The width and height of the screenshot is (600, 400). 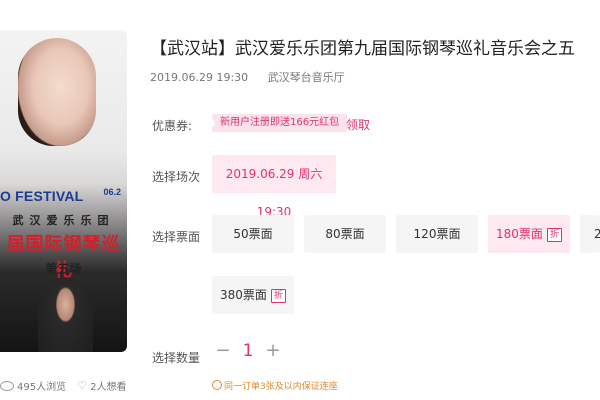 What do you see at coordinates (199, 77) in the screenshot?
I see `event-datetime: 2019.06.29 19:30` at bounding box center [199, 77].